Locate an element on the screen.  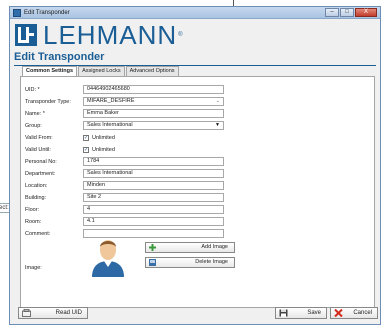
building-field: Site 2 is located at coordinates (153, 197).